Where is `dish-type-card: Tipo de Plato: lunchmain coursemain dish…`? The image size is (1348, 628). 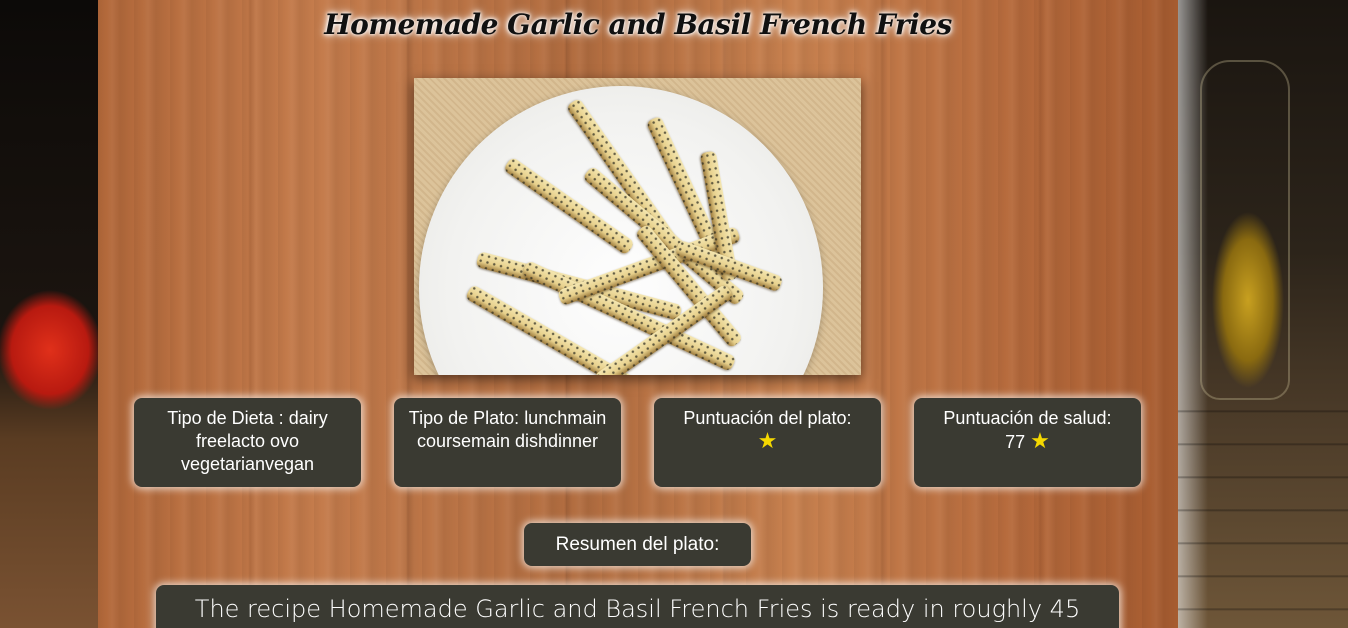 dish-type-card: Tipo de Plato: lunchmain coursemain dish… is located at coordinates (507, 442).